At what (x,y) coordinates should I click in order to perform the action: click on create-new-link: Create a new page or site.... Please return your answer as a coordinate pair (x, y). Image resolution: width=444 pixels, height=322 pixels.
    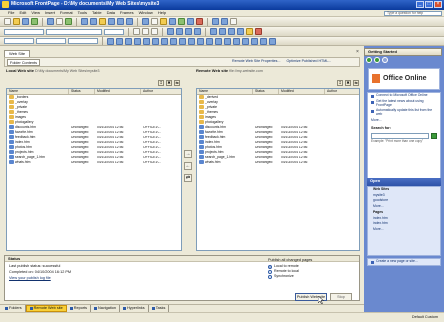
    Looking at the image, I should click on (404, 262).